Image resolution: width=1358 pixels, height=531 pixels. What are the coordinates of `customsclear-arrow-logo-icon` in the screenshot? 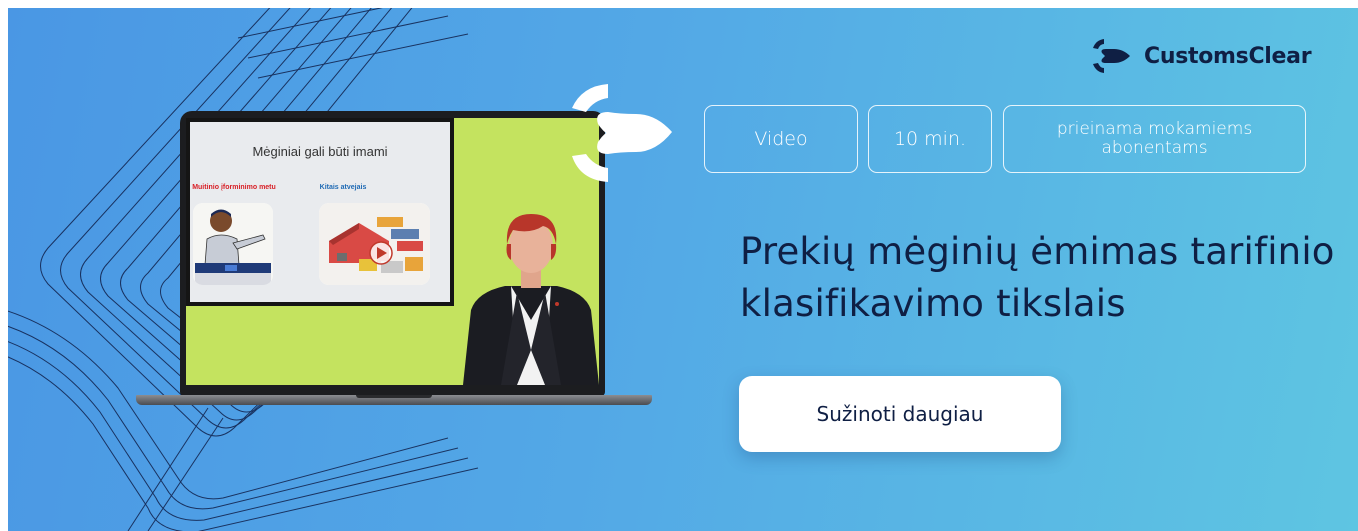 It's located at (1111, 56).